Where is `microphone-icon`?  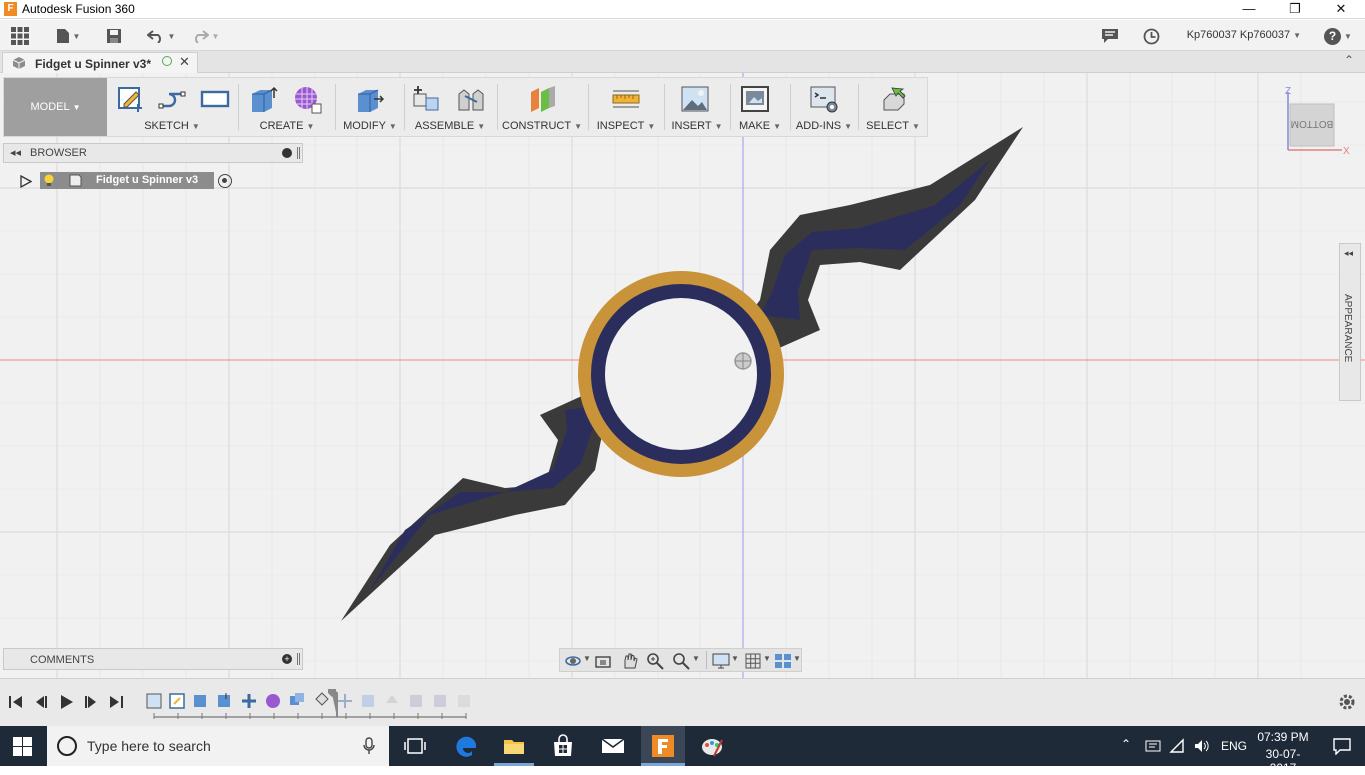
microphone-icon is located at coordinates (369, 746).